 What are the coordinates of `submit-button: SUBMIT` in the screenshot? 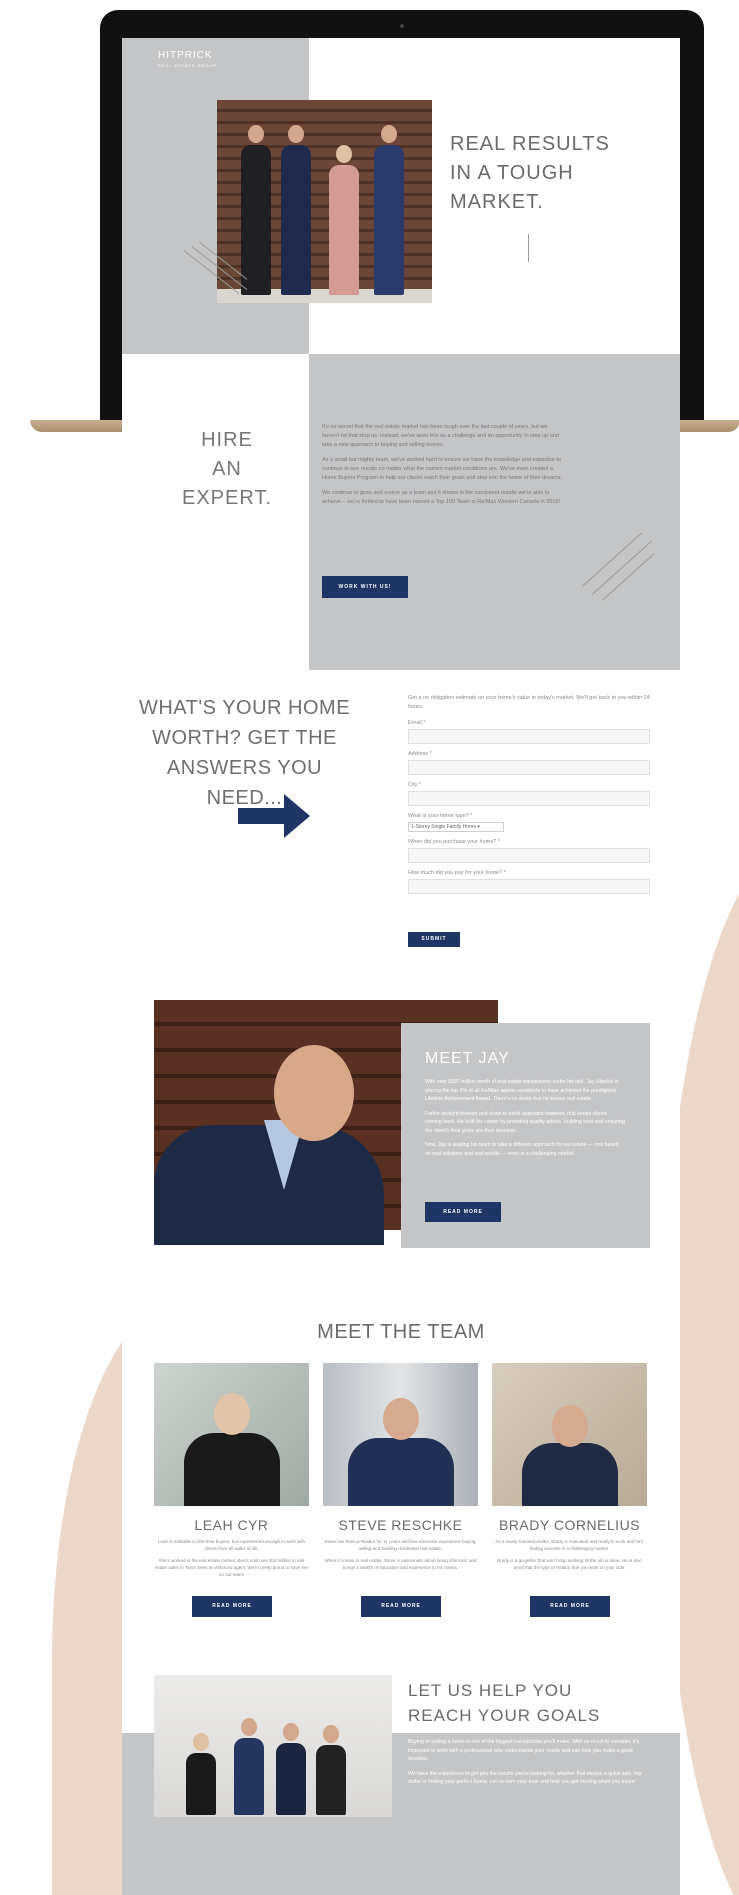 It's located at (434, 939).